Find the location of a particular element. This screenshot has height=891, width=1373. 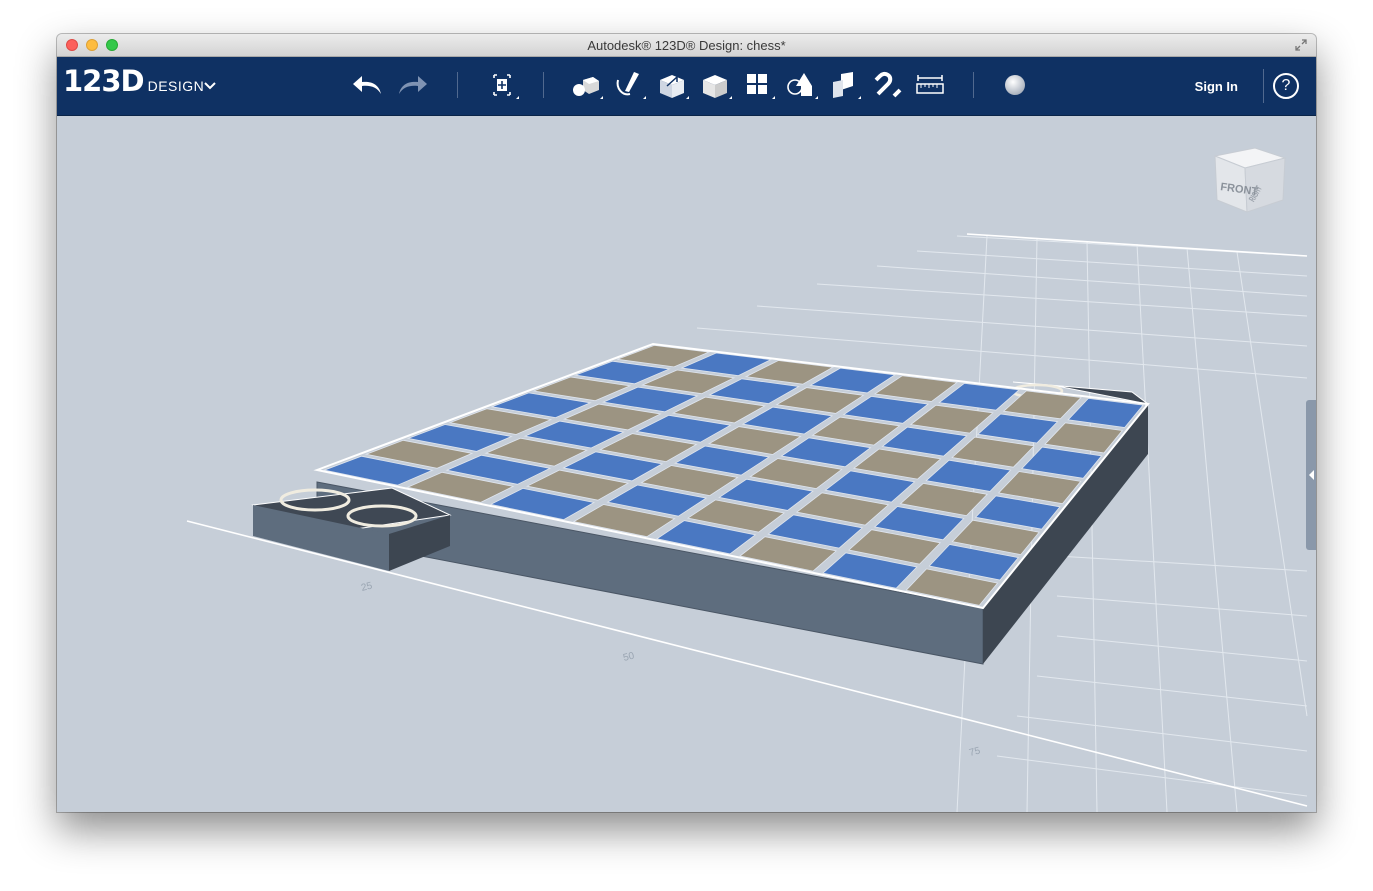

title-bar: Autodesk® 123D® Design: chess* is located at coordinates (686, 45).